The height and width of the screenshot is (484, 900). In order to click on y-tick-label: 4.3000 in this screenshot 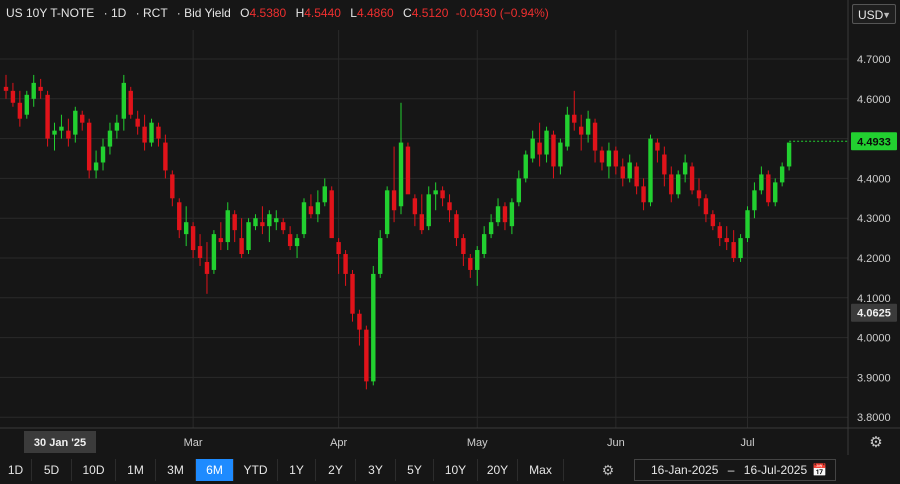, I will do `click(874, 219)`.